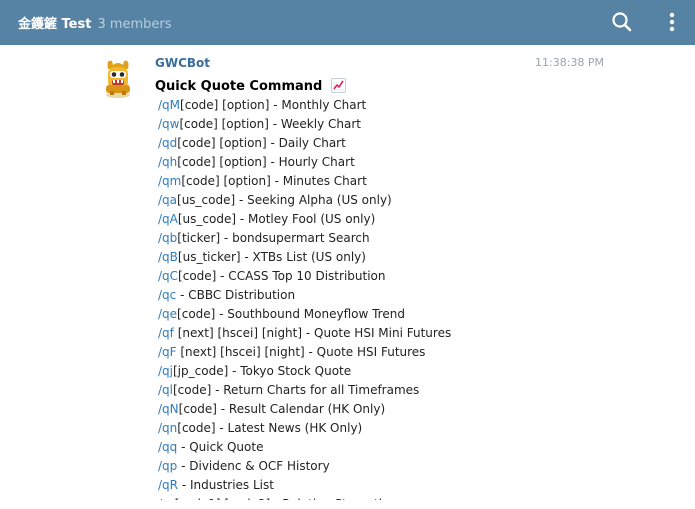  Describe the element at coordinates (165, 390) in the screenshot. I see `command-link: /ql` at that location.